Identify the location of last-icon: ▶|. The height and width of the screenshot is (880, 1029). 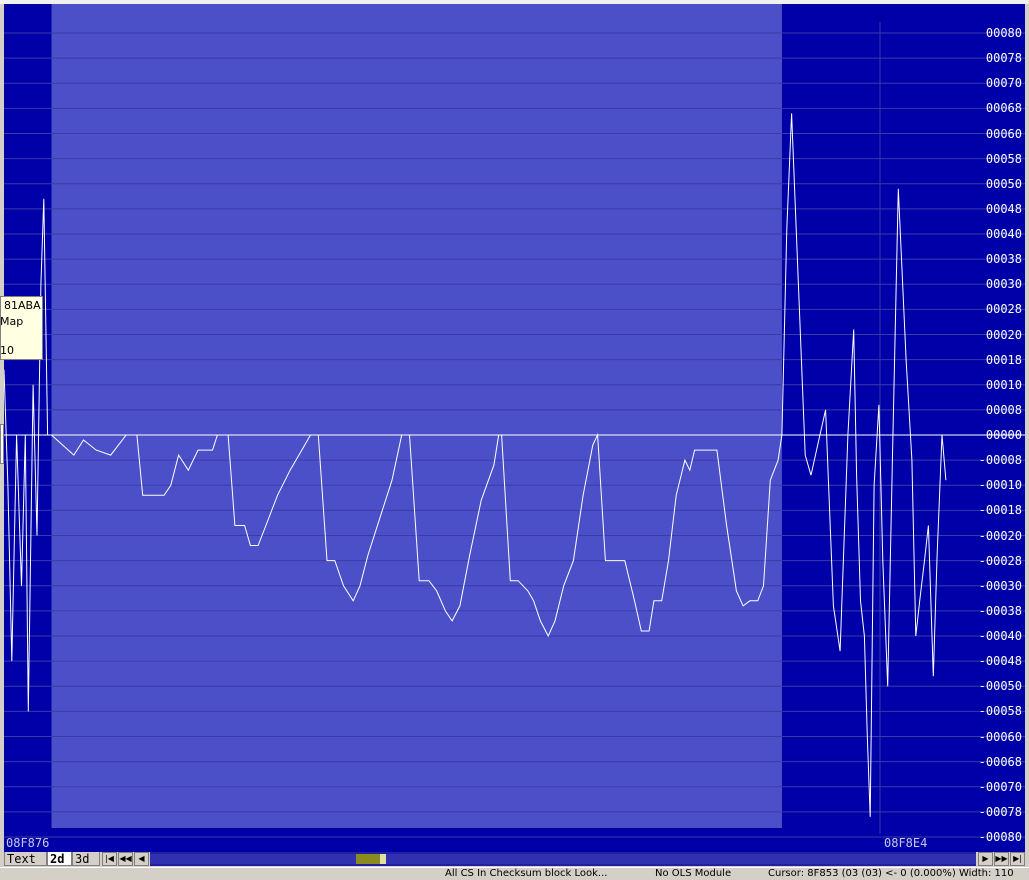
(1017, 859).